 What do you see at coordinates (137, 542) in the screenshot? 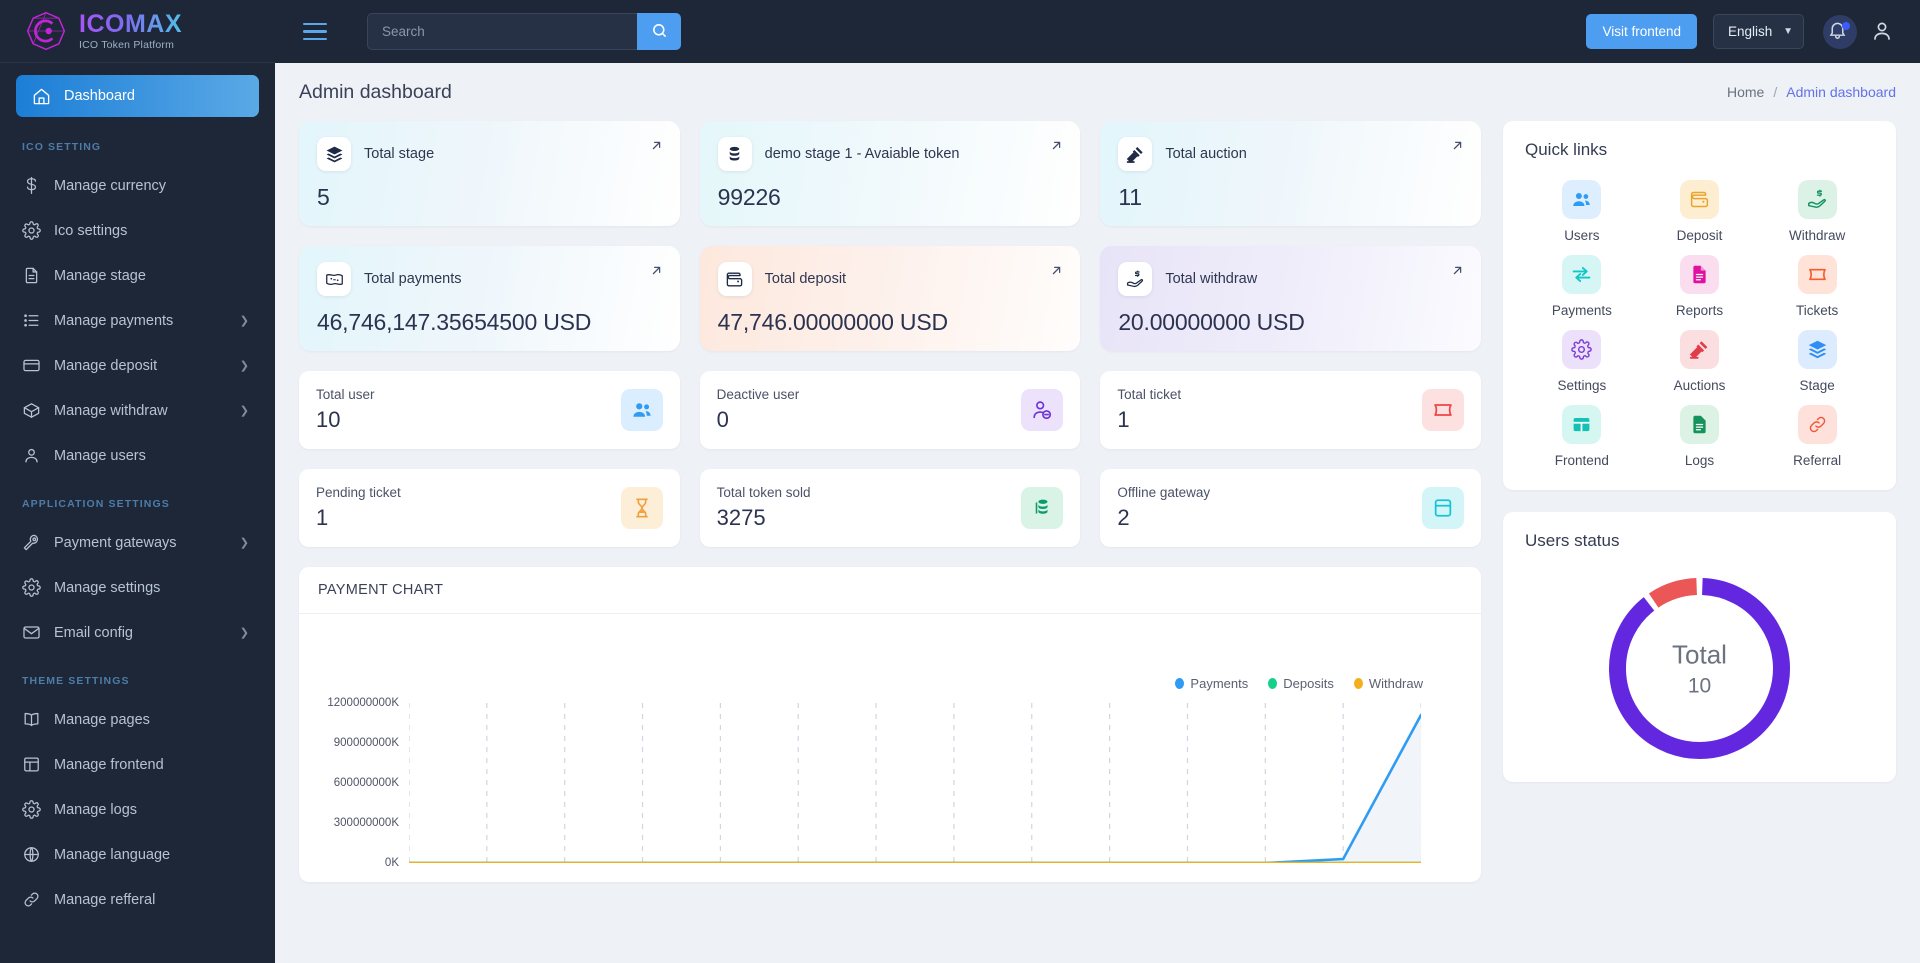
I see `sidebar-item-payment-gateways: Payment gateways ❯` at bounding box center [137, 542].